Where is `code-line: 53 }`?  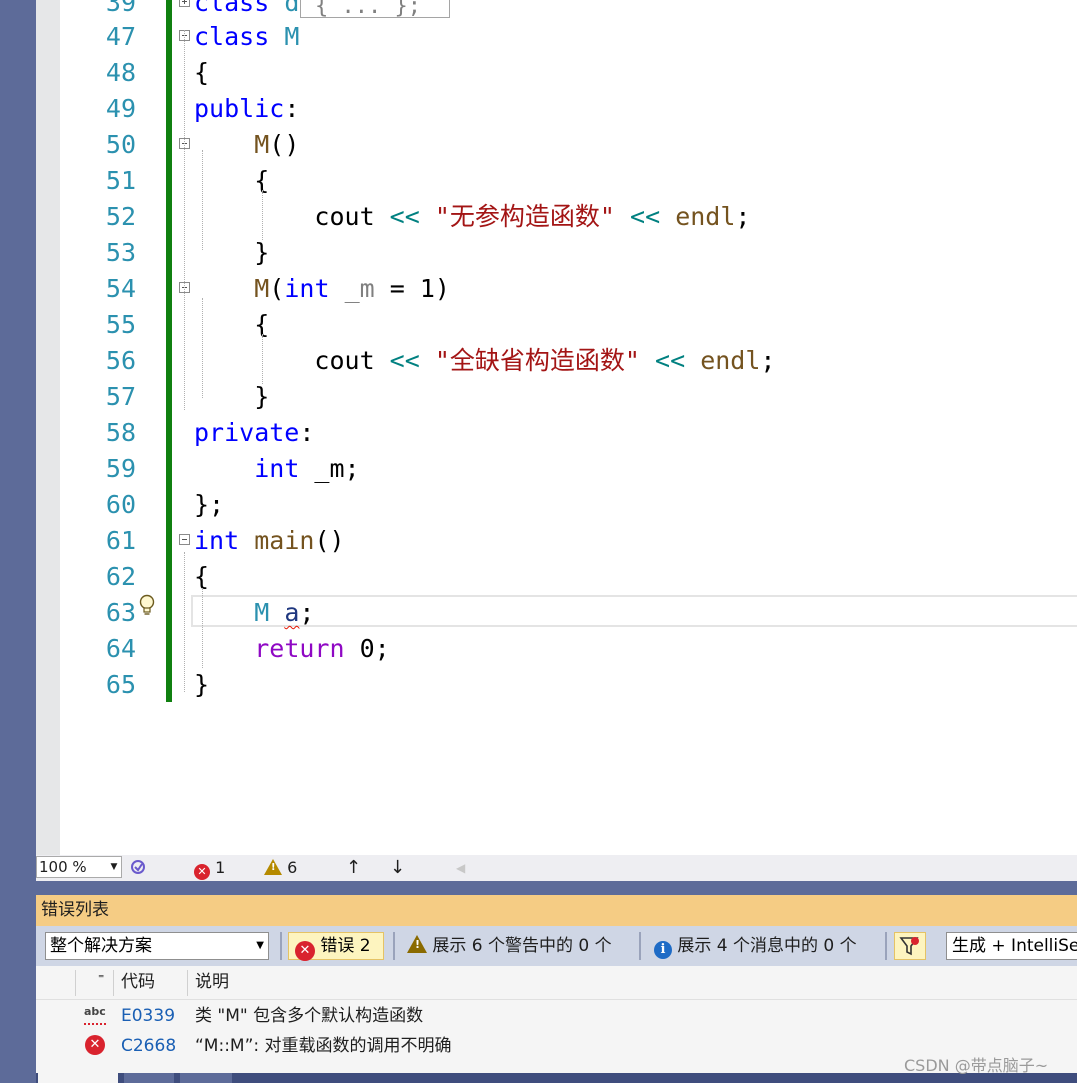
code-line: 53 } is located at coordinates (556, 253).